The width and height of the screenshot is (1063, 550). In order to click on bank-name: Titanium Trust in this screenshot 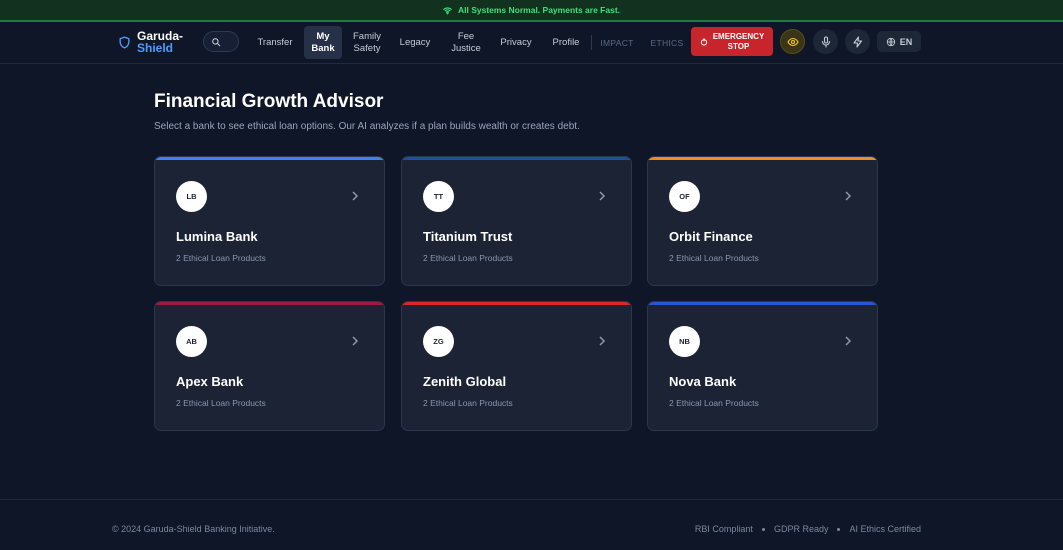, I will do `click(468, 236)`.